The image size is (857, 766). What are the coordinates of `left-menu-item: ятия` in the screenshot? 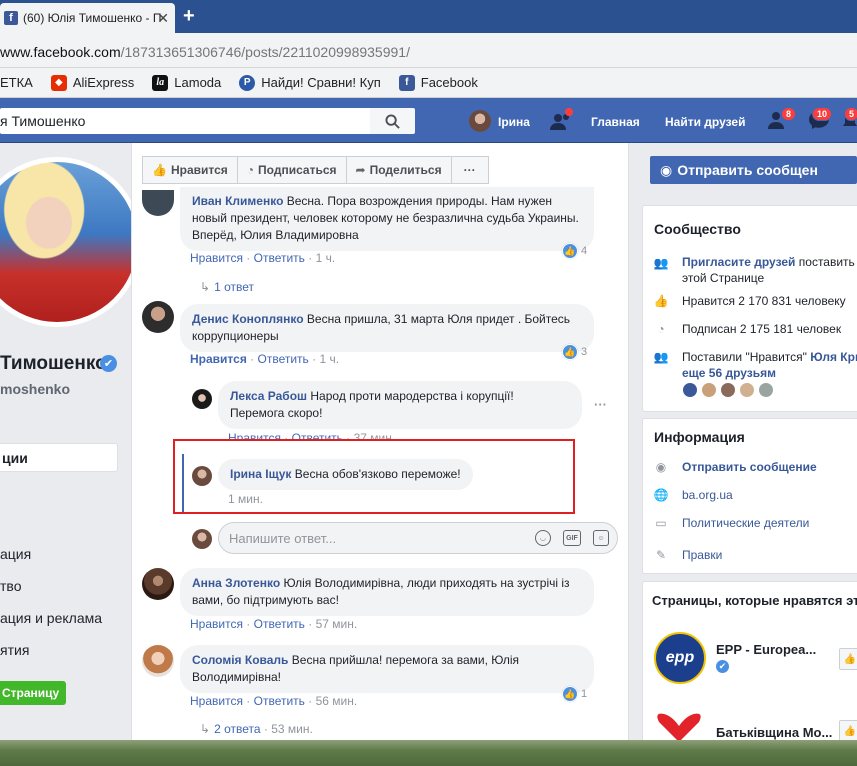 It's located at (14, 650).